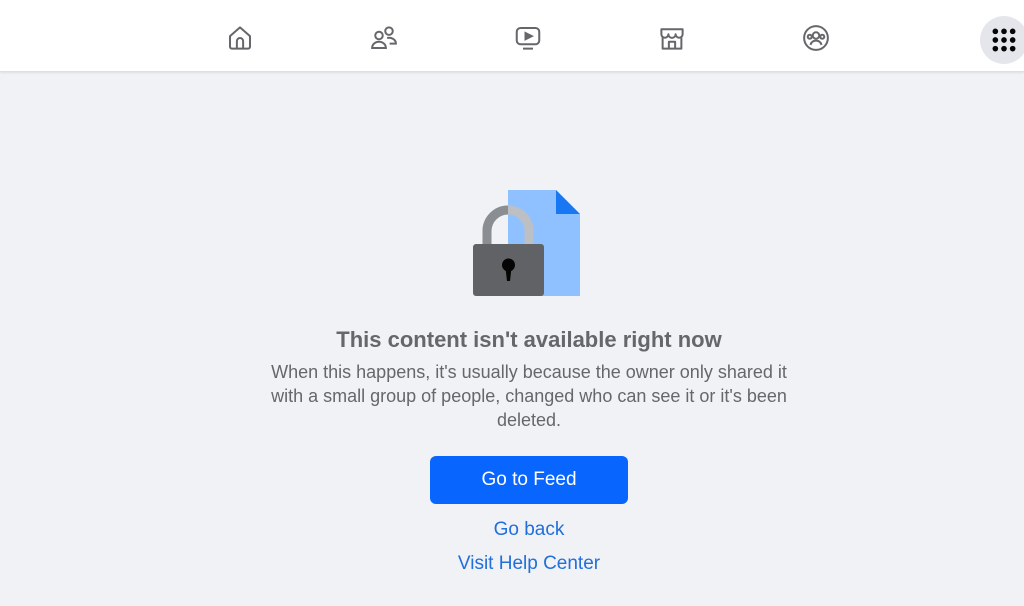 The image size is (1024, 606). I want to click on help-center-link: Visit Help Center, so click(512, 564).